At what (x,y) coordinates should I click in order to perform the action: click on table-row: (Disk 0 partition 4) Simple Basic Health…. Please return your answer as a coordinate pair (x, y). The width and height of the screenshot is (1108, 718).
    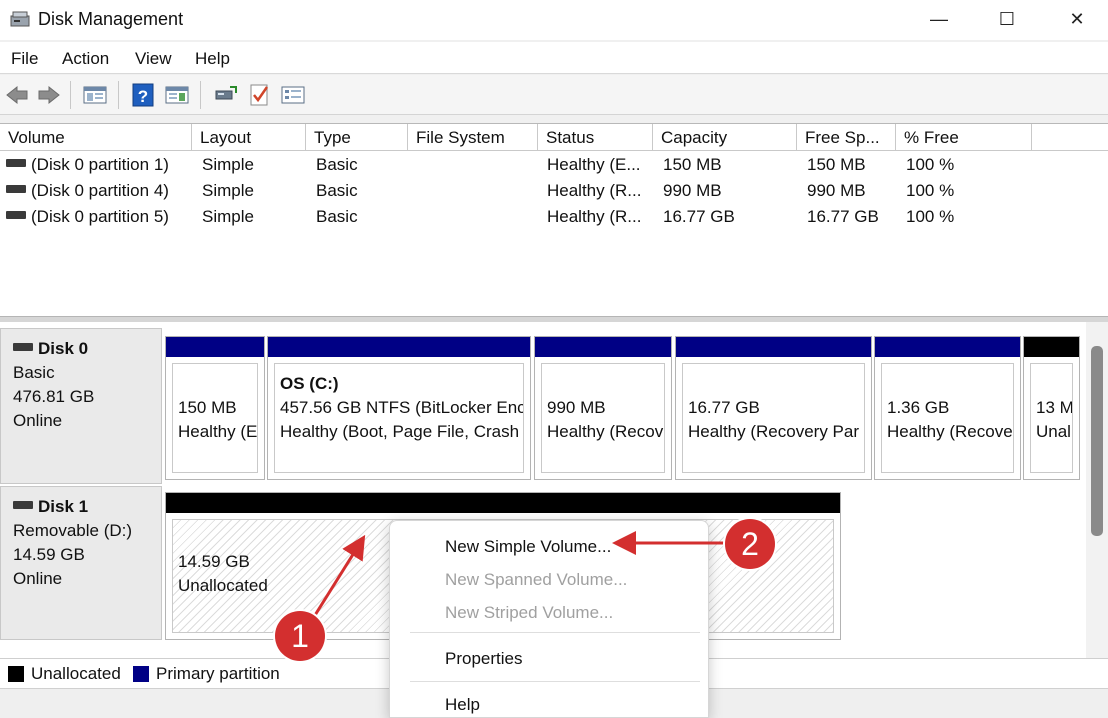
    Looking at the image, I should click on (554, 191).